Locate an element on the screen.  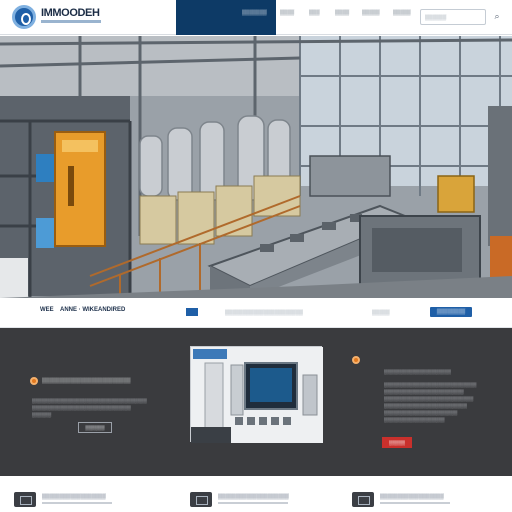
tab-3: ANDIRED is located at coordinates (111, 310).